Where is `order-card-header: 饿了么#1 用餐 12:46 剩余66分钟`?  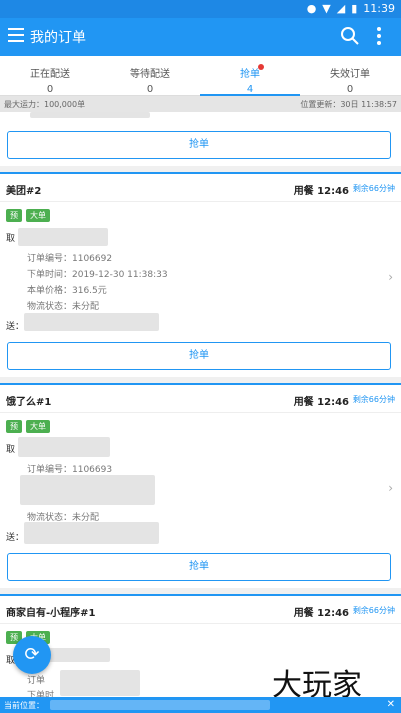 order-card-header: 饿了么#1 用餐 12:46 剩余66分钟 is located at coordinates (200, 399).